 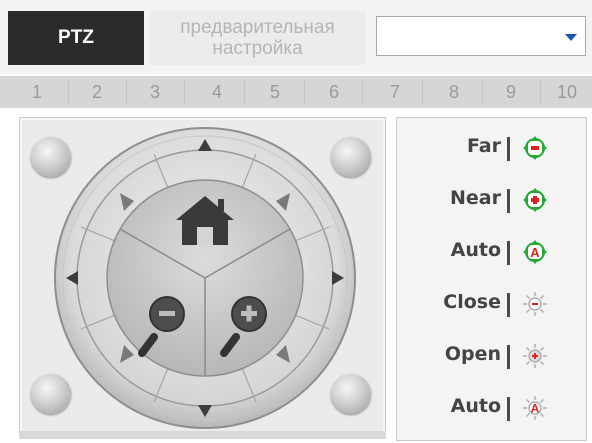 I want to click on iris-auto-row: Auto A, so click(x=492, y=408).